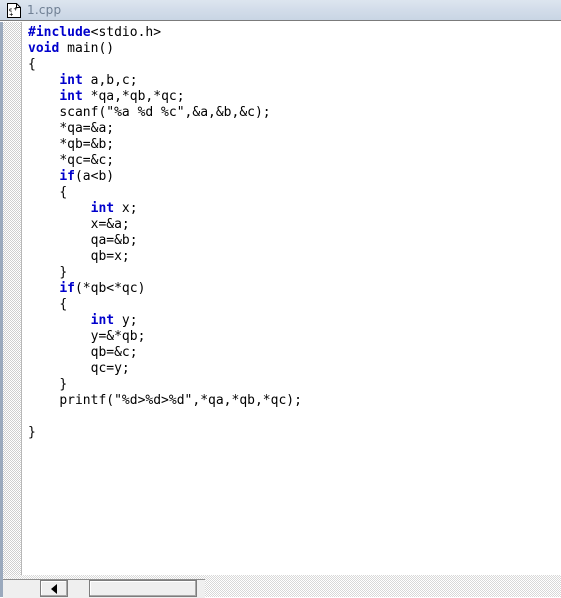 This screenshot has height=598, width=561. What do you see at coordinates (87, 48) in the screenshot?
I see `code-token: main()` at bounding box center [87, 48].